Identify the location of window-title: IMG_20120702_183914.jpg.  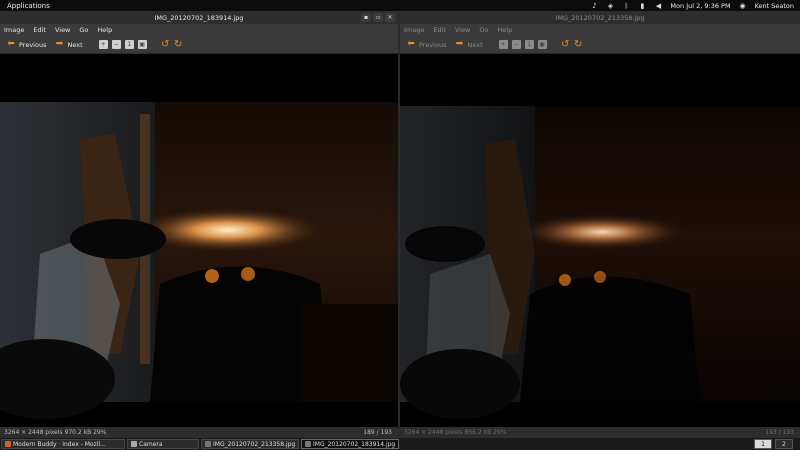
(199, 17).